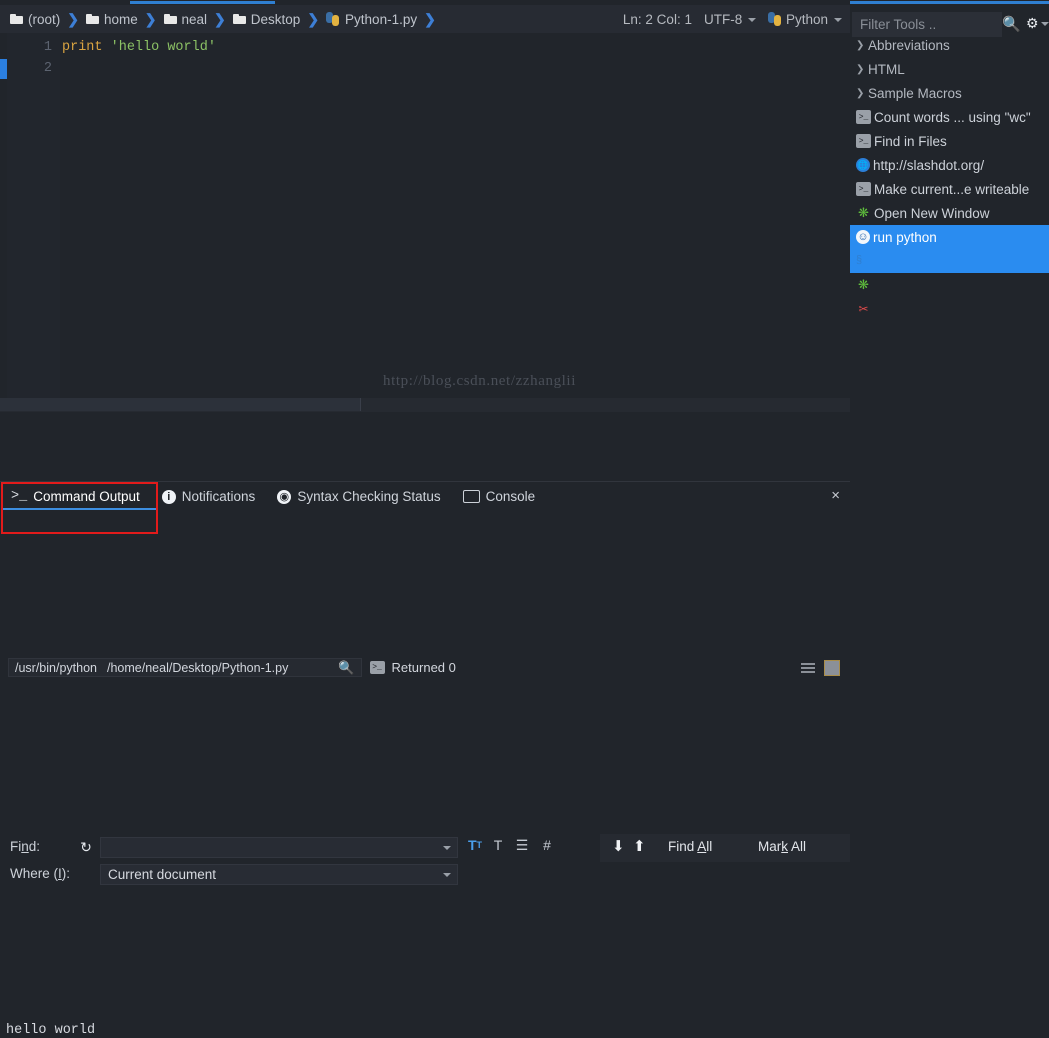  Describe the element at coordinates (782, 846) in the screenshot. I see `mark-all-button: Mark All` at that location.